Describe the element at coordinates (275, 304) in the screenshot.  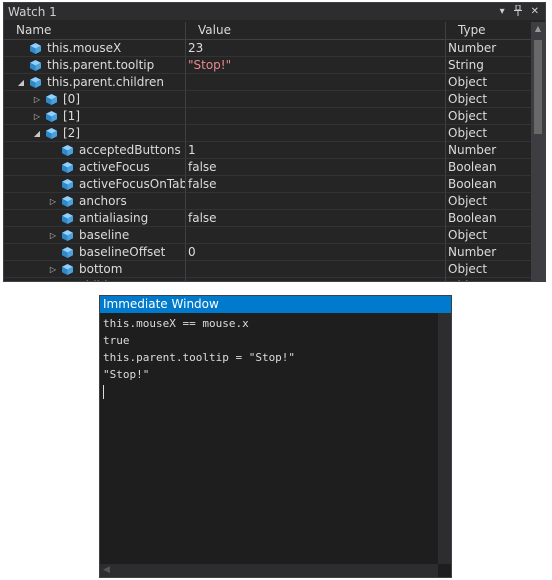
I see `immediate-titlebar: Immediate Window` at that location.